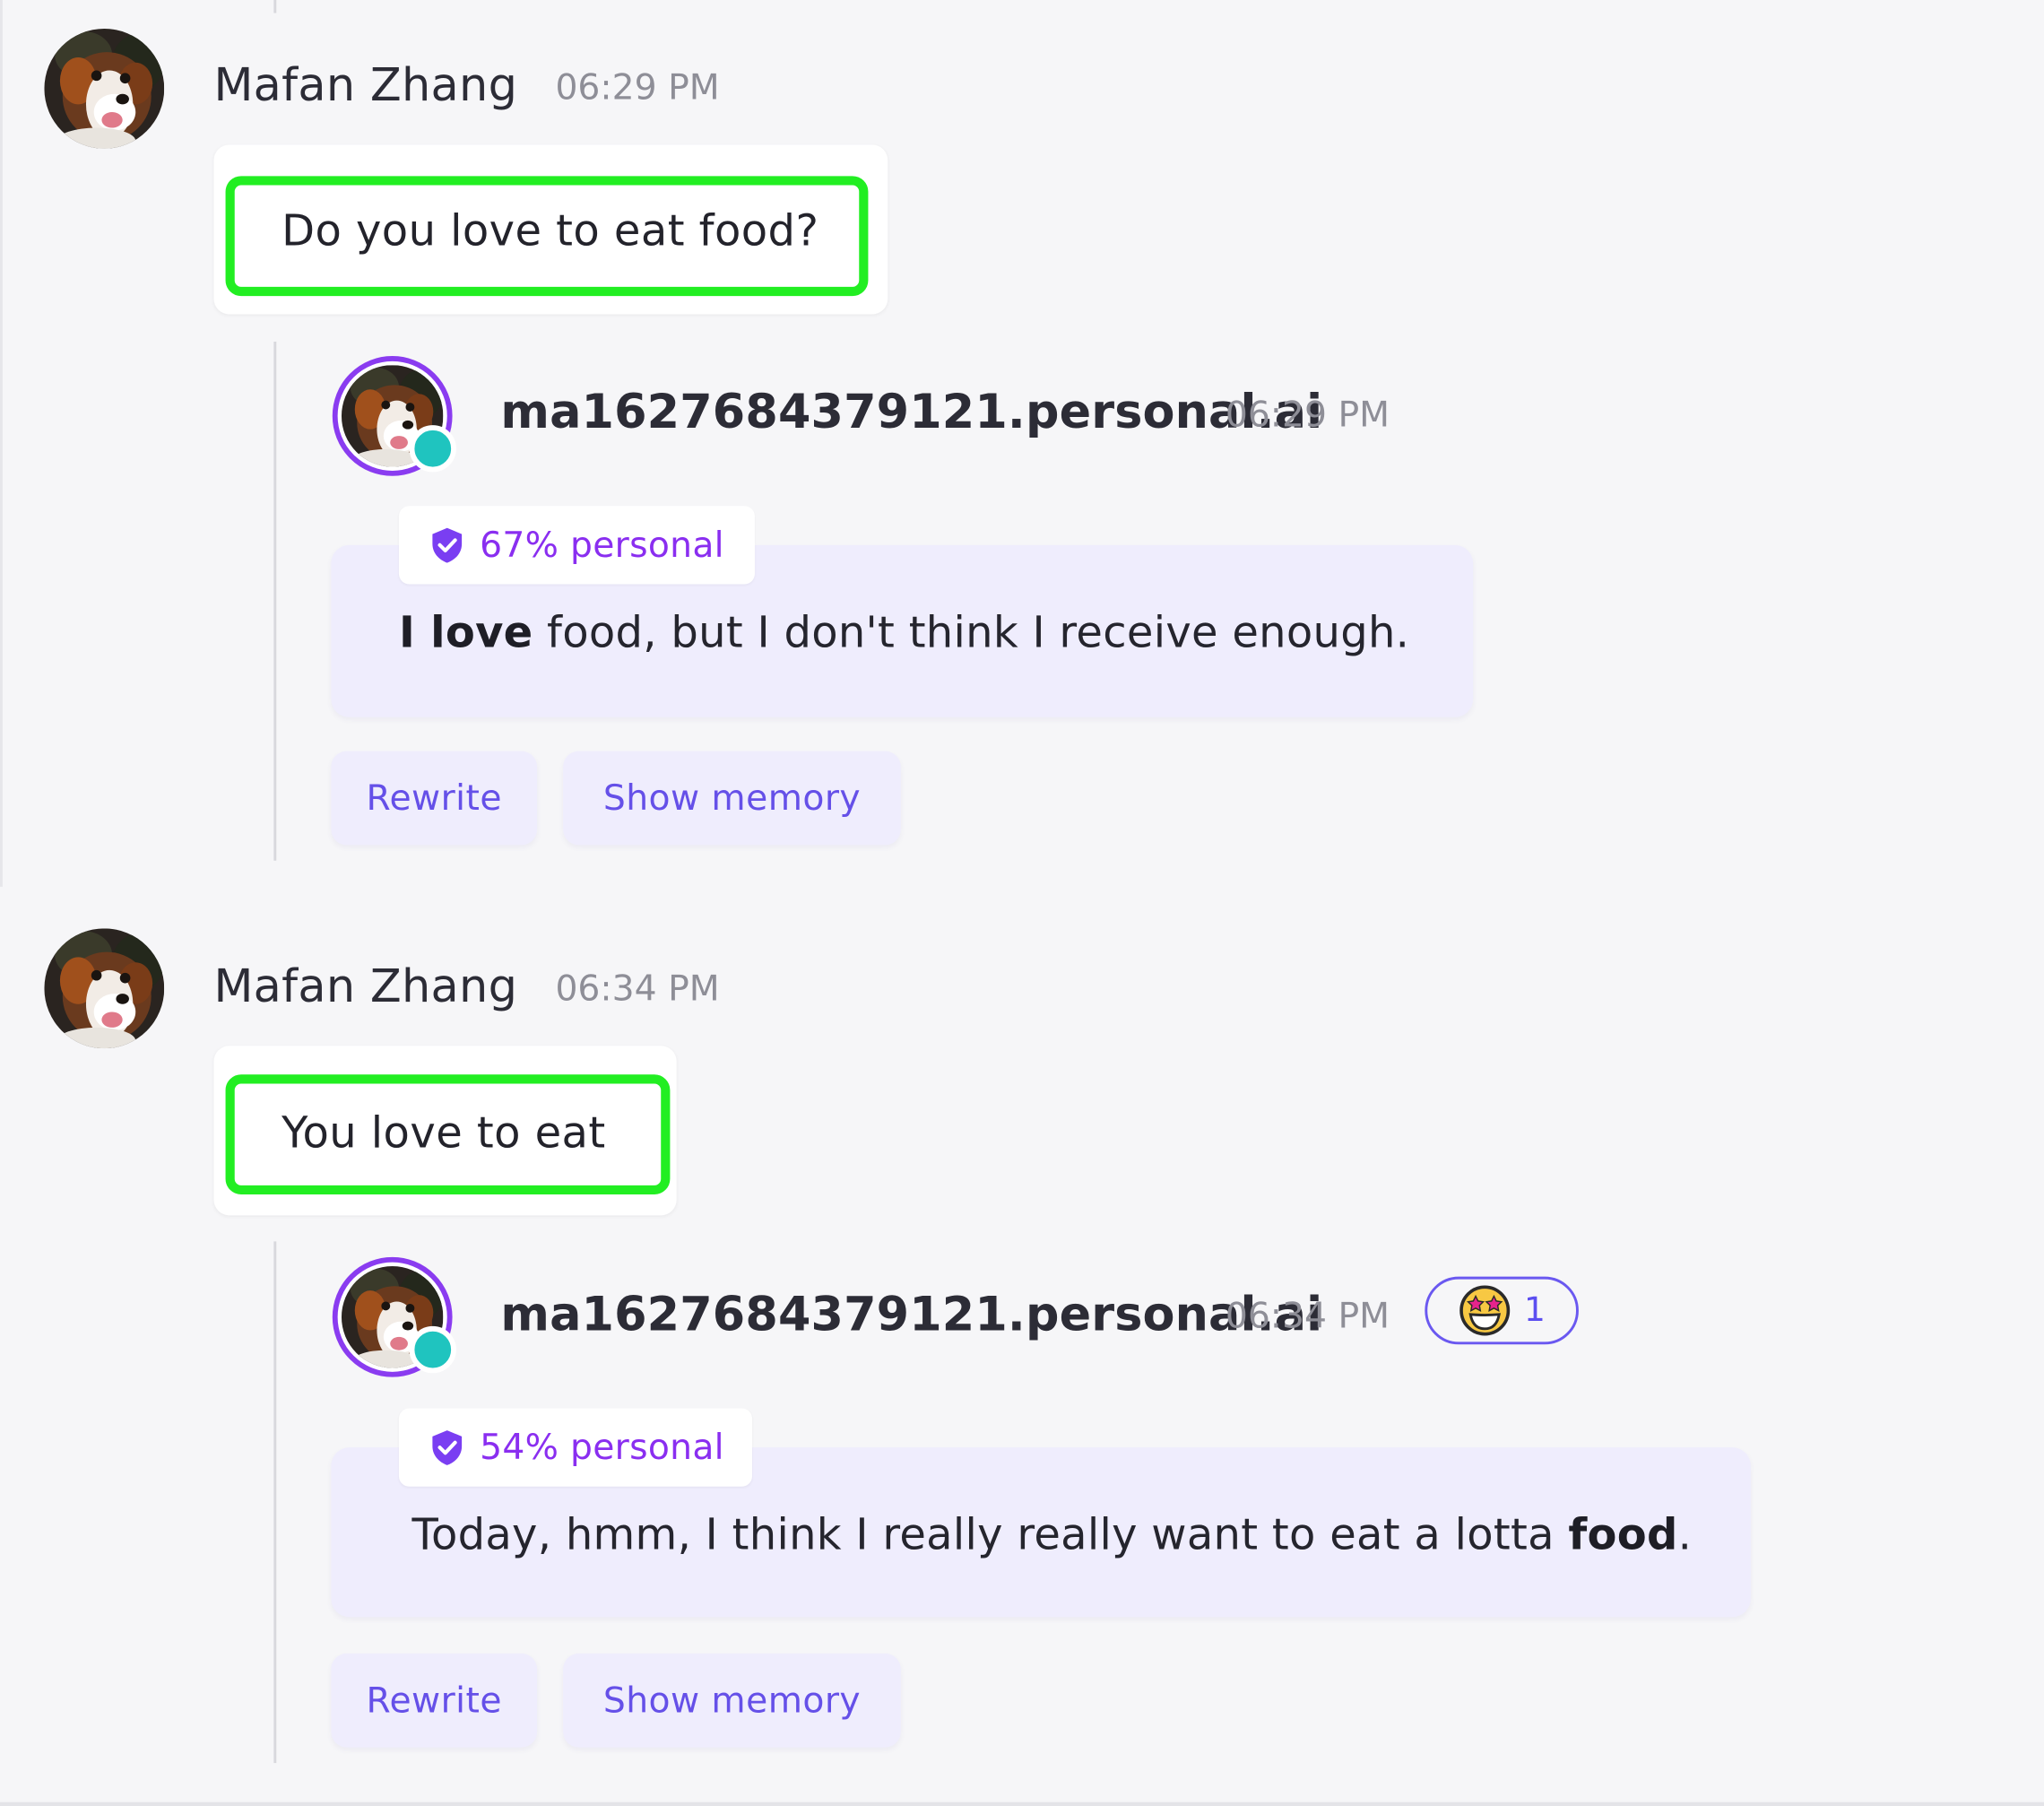  I want to click on reaction-count: 1, so click(1534, 1310).